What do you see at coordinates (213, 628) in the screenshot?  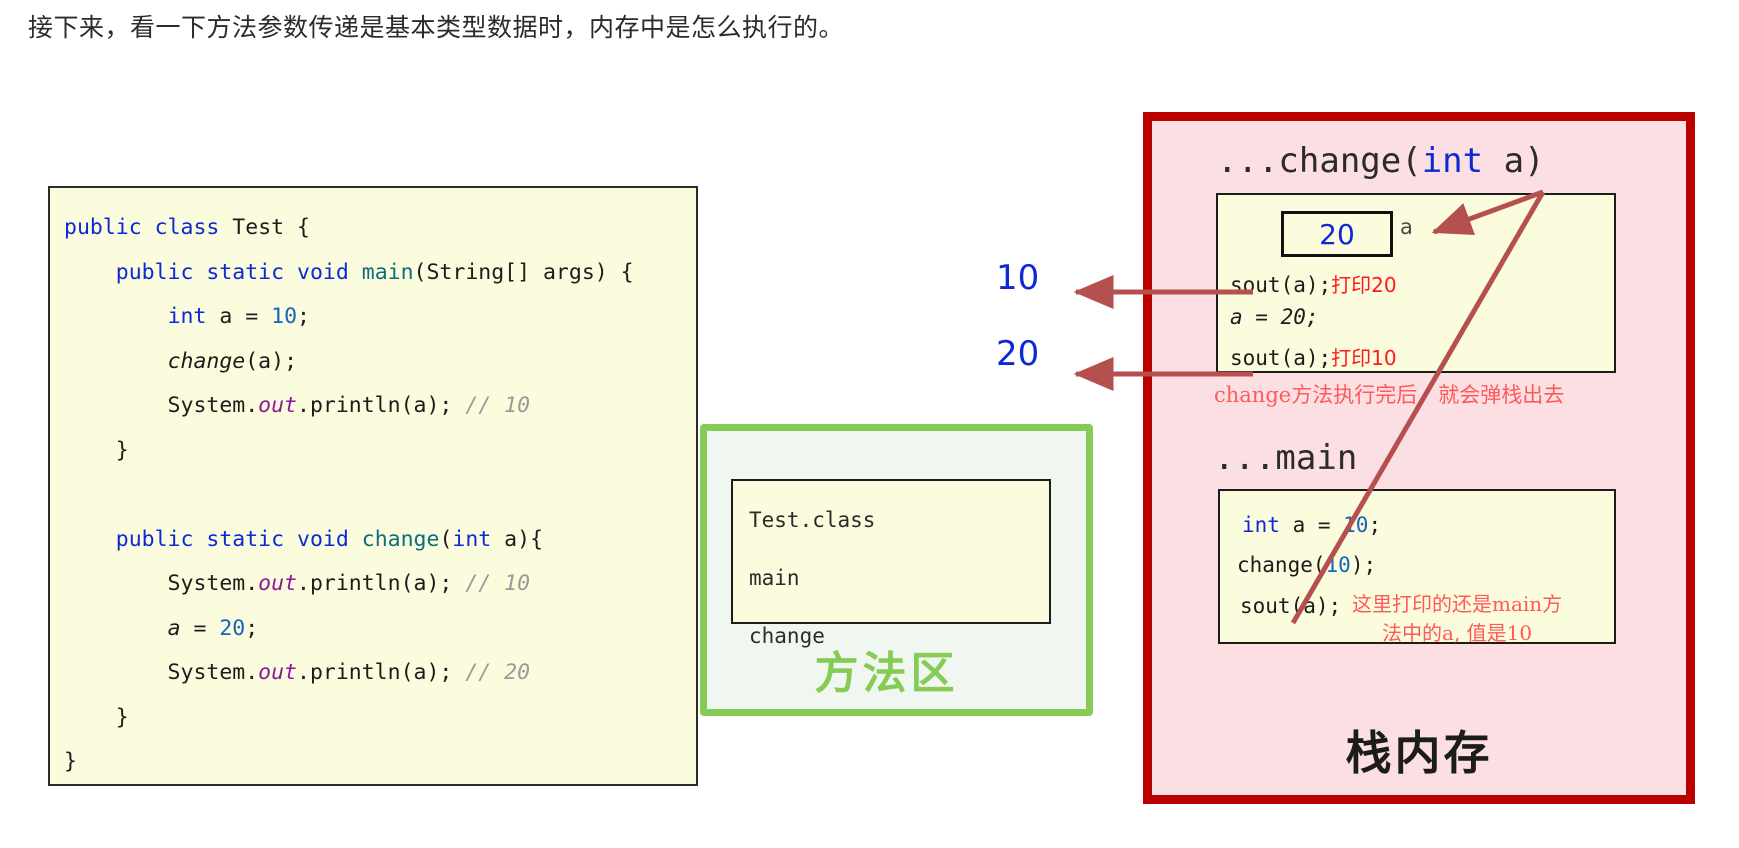 I see `code-line: a = 20;` at bounding box center [213, 628].